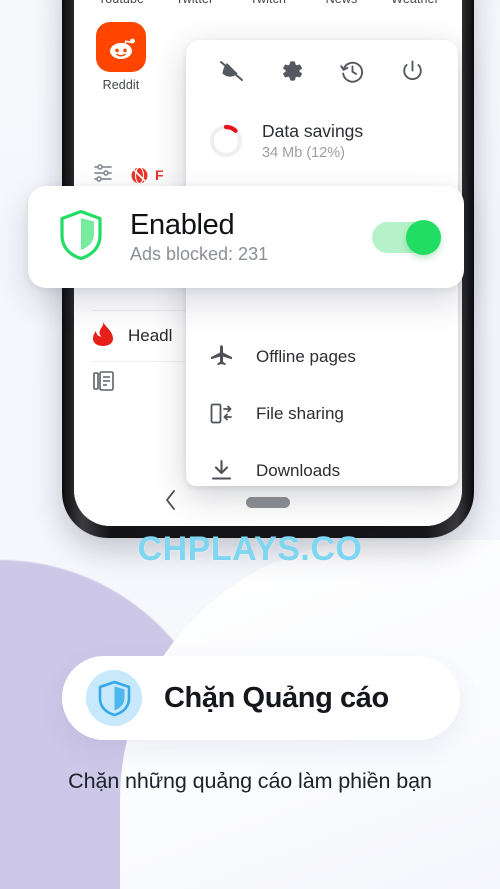  I want to click on promo-title: Chặn Quảng cáo, so click(276, 697).